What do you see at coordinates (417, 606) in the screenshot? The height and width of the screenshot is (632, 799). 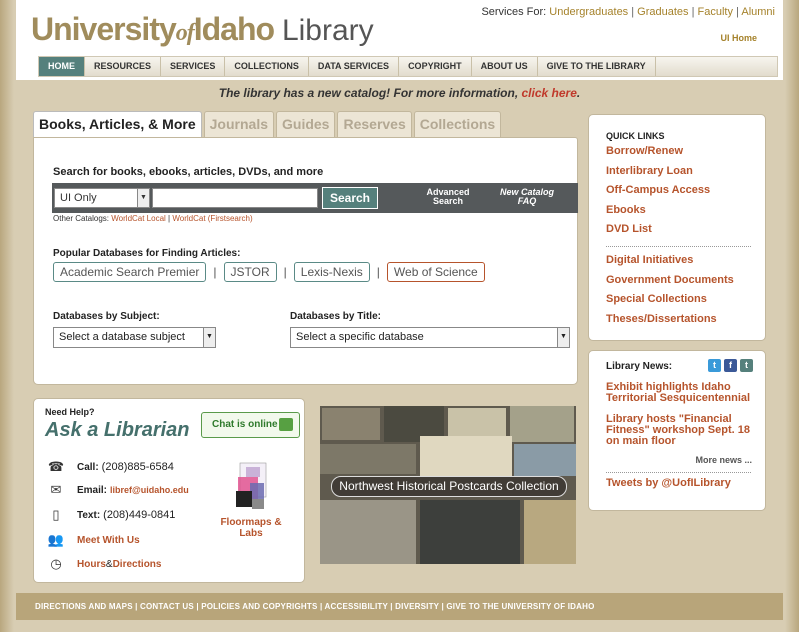 I see `footer-link-diversity: DIVERSITY` at bounding box center [417, 606].